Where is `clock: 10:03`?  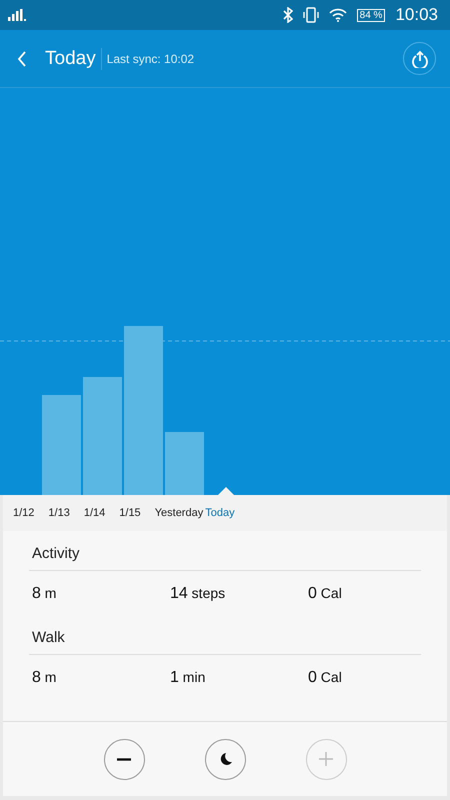
clock: 10:03 is located at coordinates (416, 15).